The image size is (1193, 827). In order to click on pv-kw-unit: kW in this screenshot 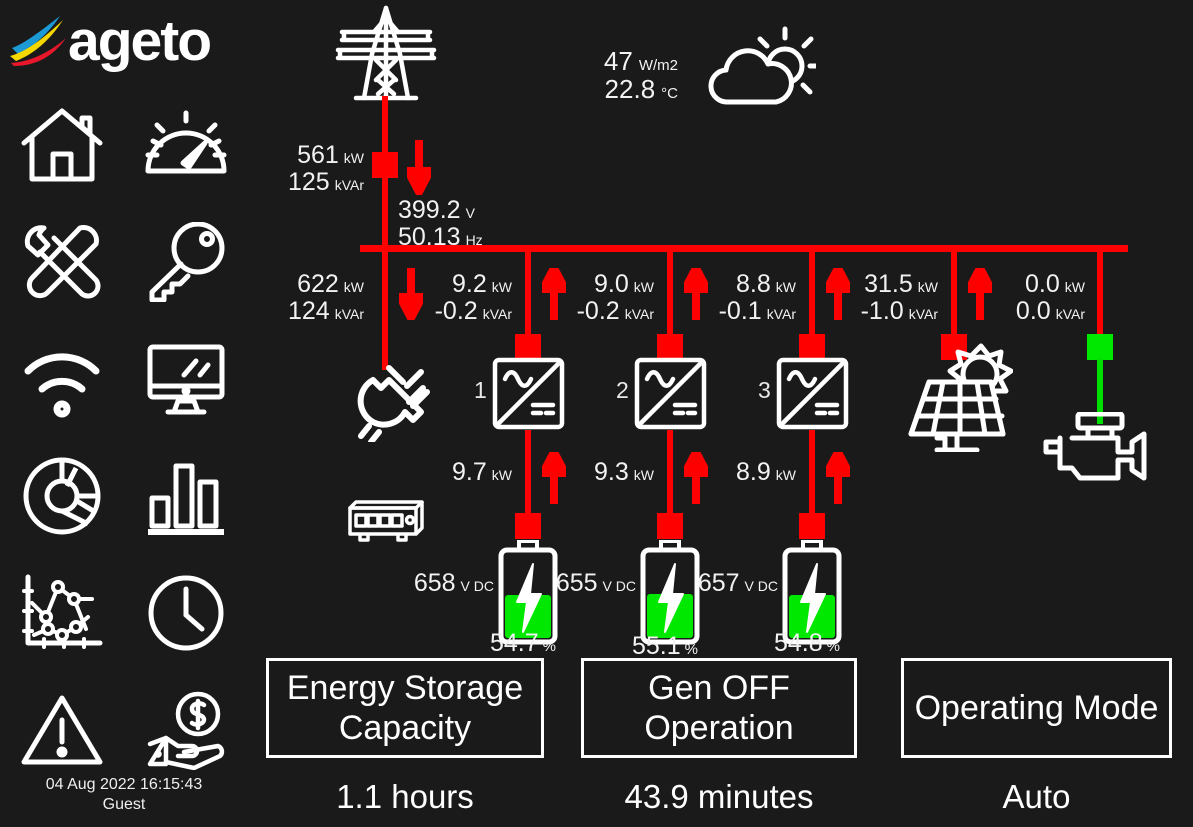, I will do `click(927, 287)`.